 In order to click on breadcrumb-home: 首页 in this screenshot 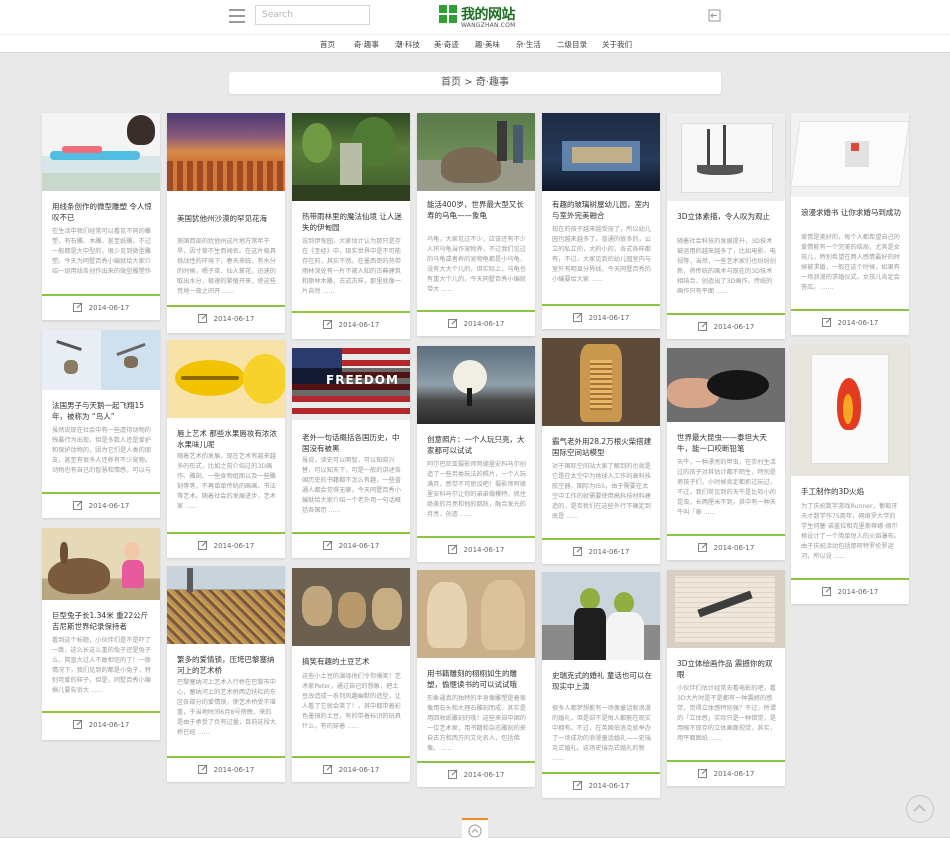, I will do `click(451, 82)`.